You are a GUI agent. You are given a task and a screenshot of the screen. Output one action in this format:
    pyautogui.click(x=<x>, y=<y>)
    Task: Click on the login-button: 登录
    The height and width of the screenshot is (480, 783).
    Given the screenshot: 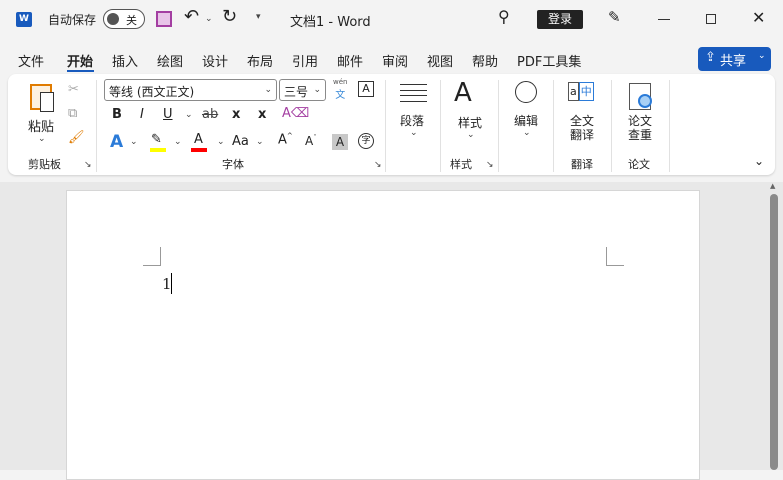 What is the action you would take?
    pyautogui.click(x=560, y=19)
    